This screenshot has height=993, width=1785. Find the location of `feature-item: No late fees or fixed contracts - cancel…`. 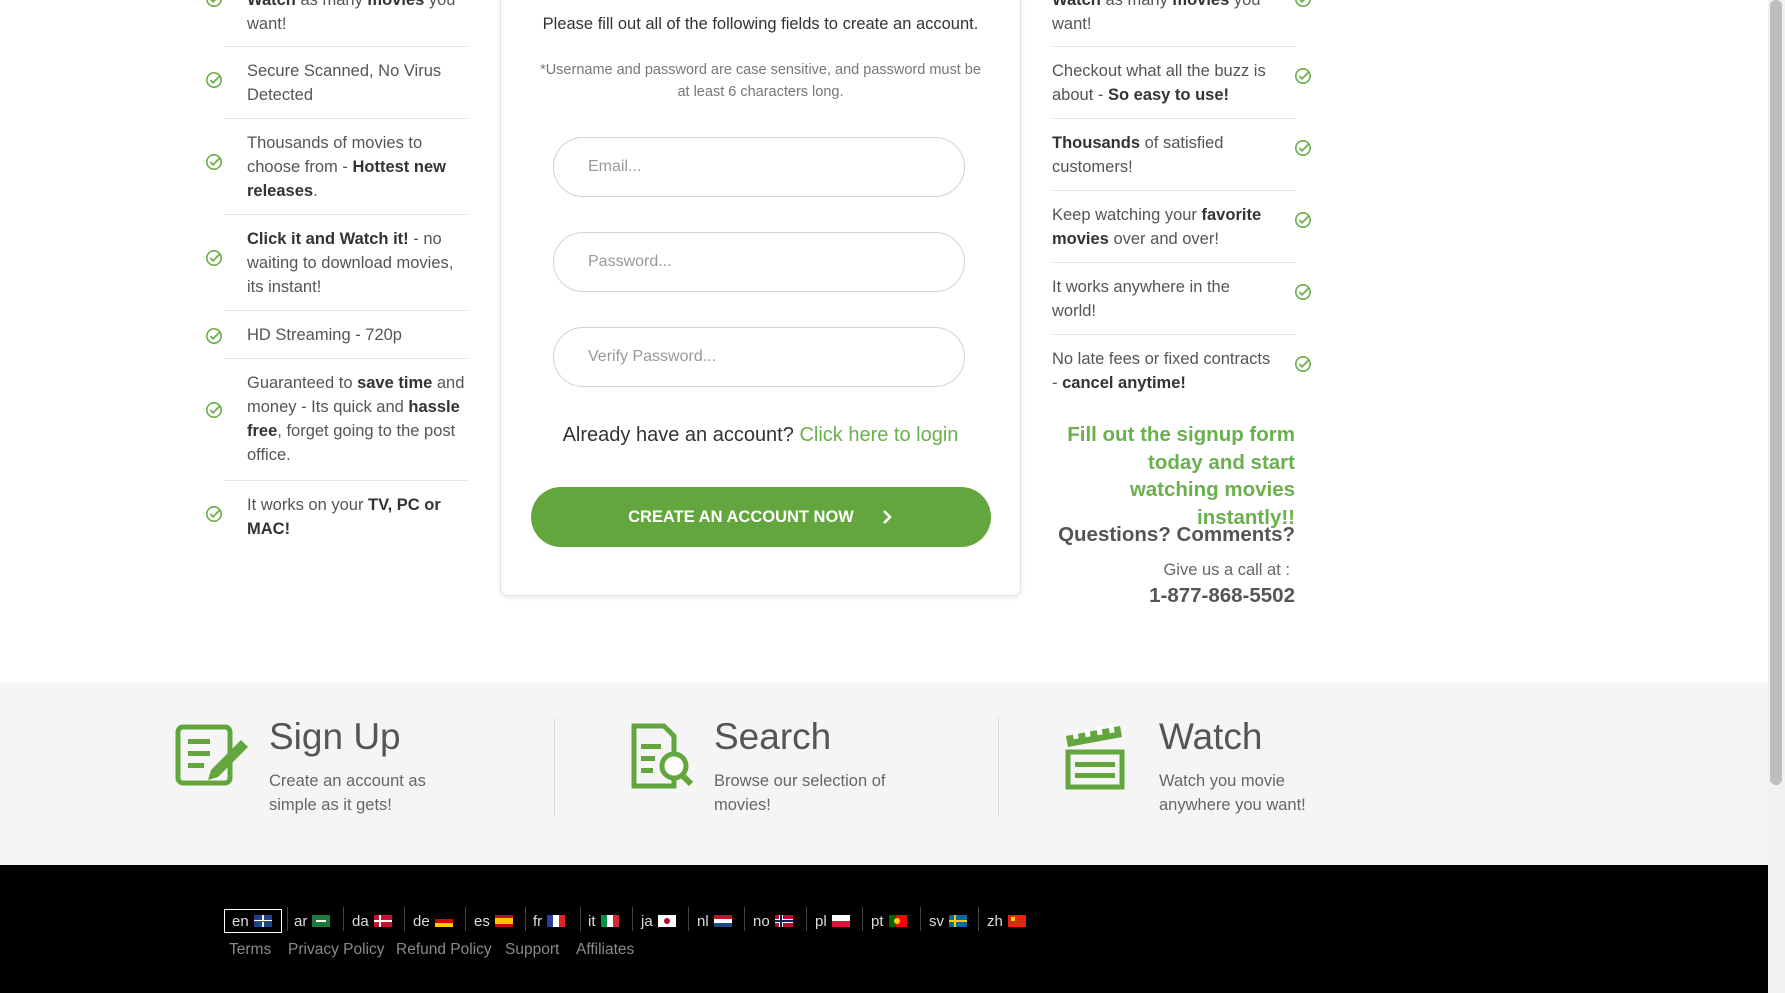

feature-item: No late fees or fixed contracts - cancel… is located at coordinates (1182, 370).